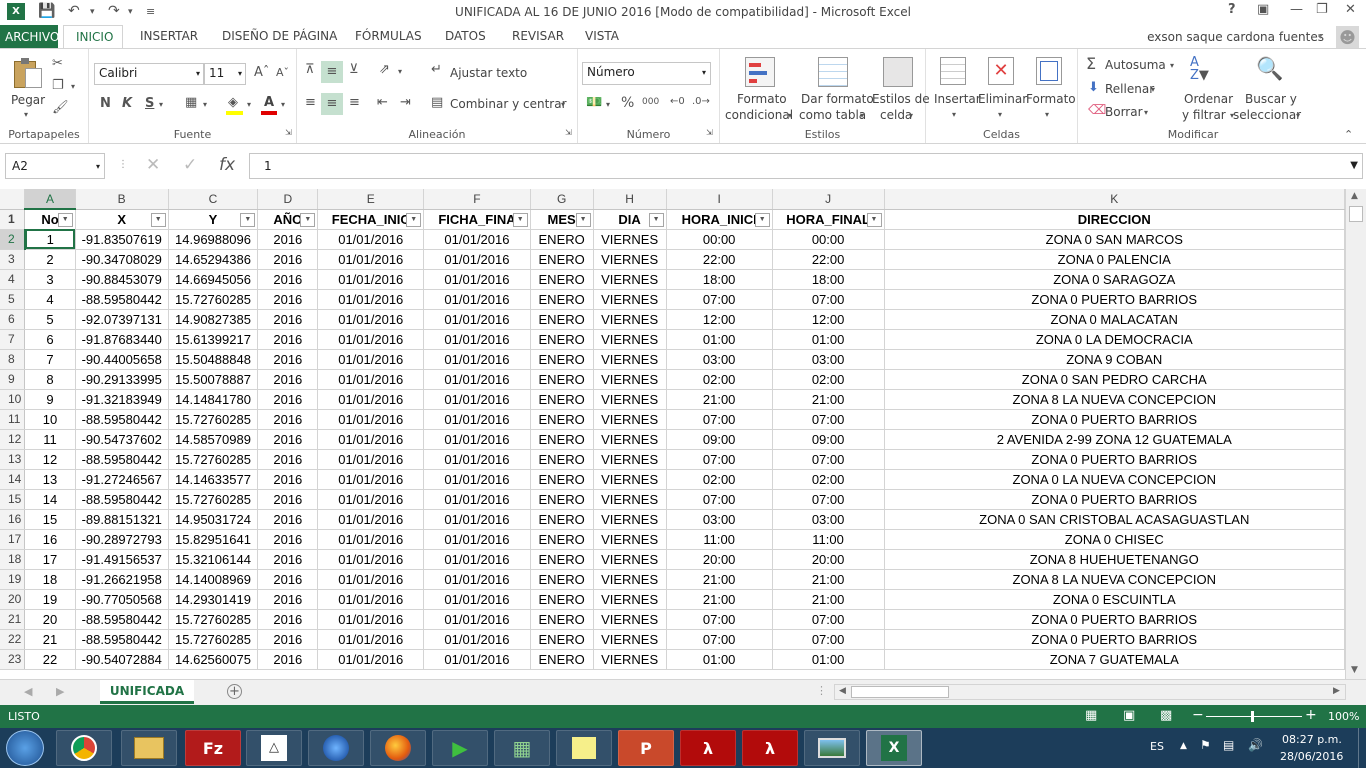 The width and height of the screenshot is (1366, 768). Describe the element at coordinates (894, 748) in the screenshot. I see `excel-taskbar-icon: X` at that location.